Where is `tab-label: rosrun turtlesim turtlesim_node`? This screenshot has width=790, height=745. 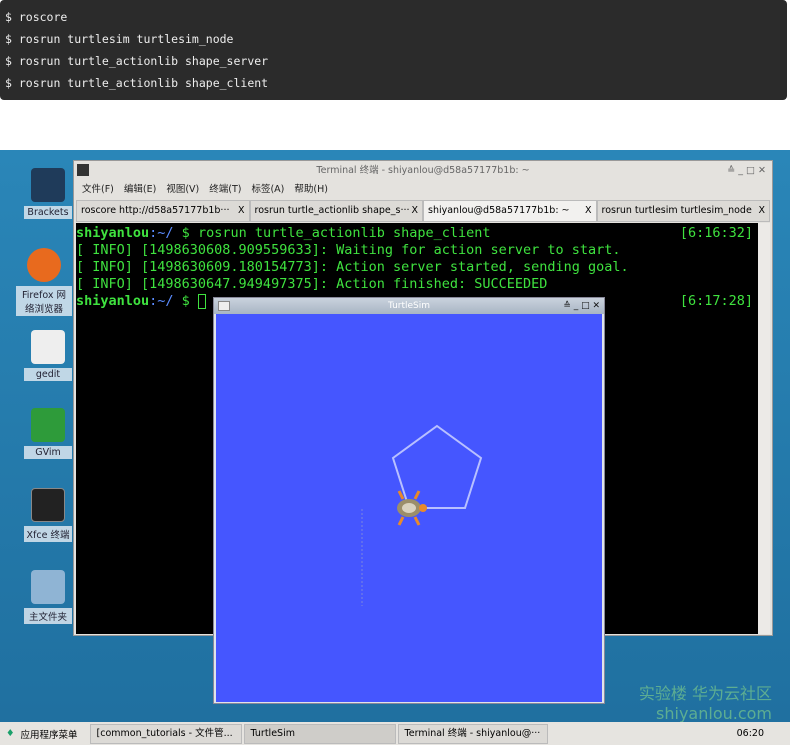
tab-label: rosrun turtlesim turtlesim_node is located at coordinates (676, 210).